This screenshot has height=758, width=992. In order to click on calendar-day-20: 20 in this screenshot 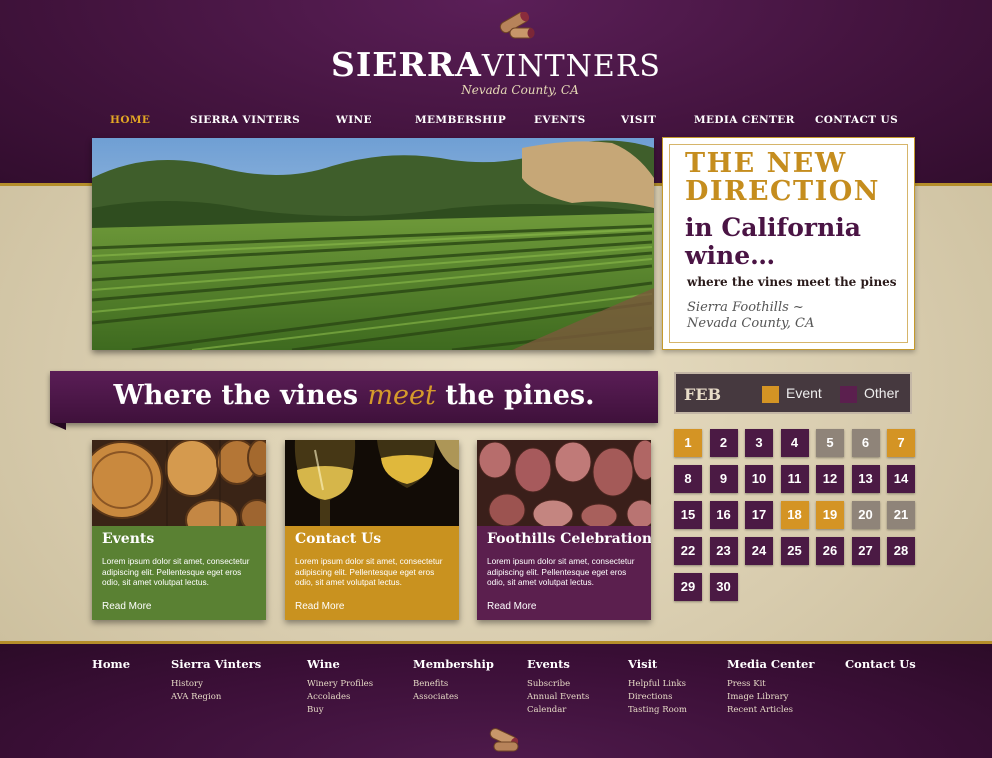, I will do `click(865, 515)`.